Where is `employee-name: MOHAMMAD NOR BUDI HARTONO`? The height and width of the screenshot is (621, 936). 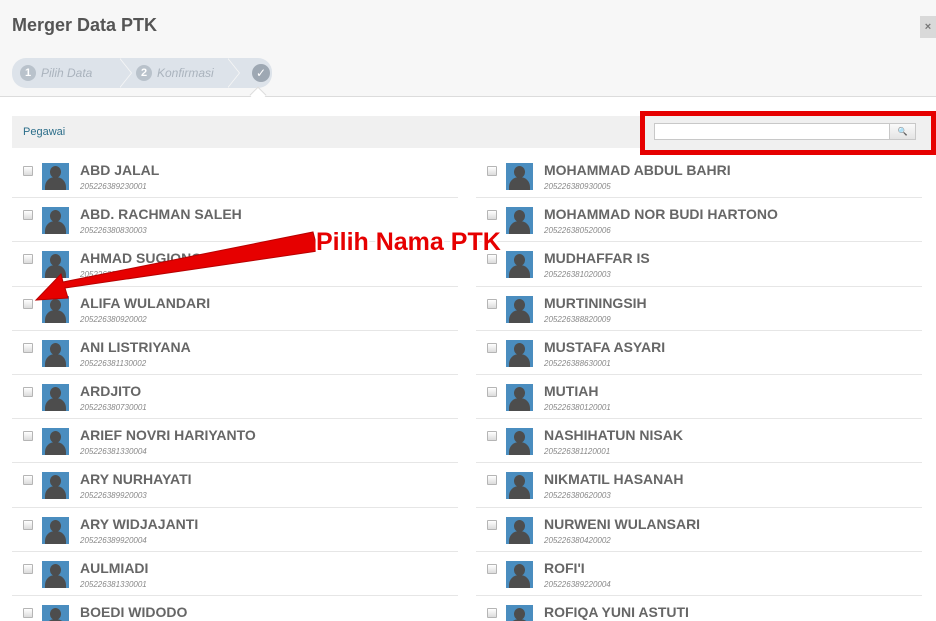 employee-name: MOHAMMAD NOR BUDI HARTONO is located at coordinates (661, 214).